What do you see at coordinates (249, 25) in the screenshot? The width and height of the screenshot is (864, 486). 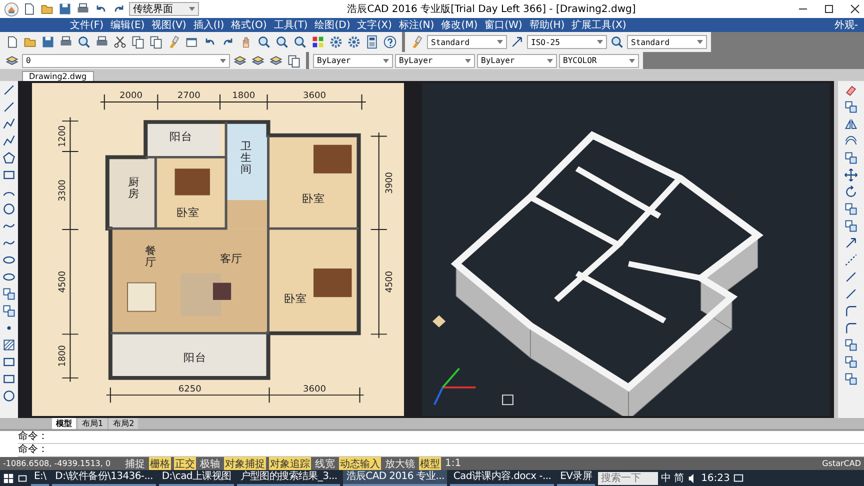 I see `menu-item: 格式(O)` at bounding box center [249, 25].